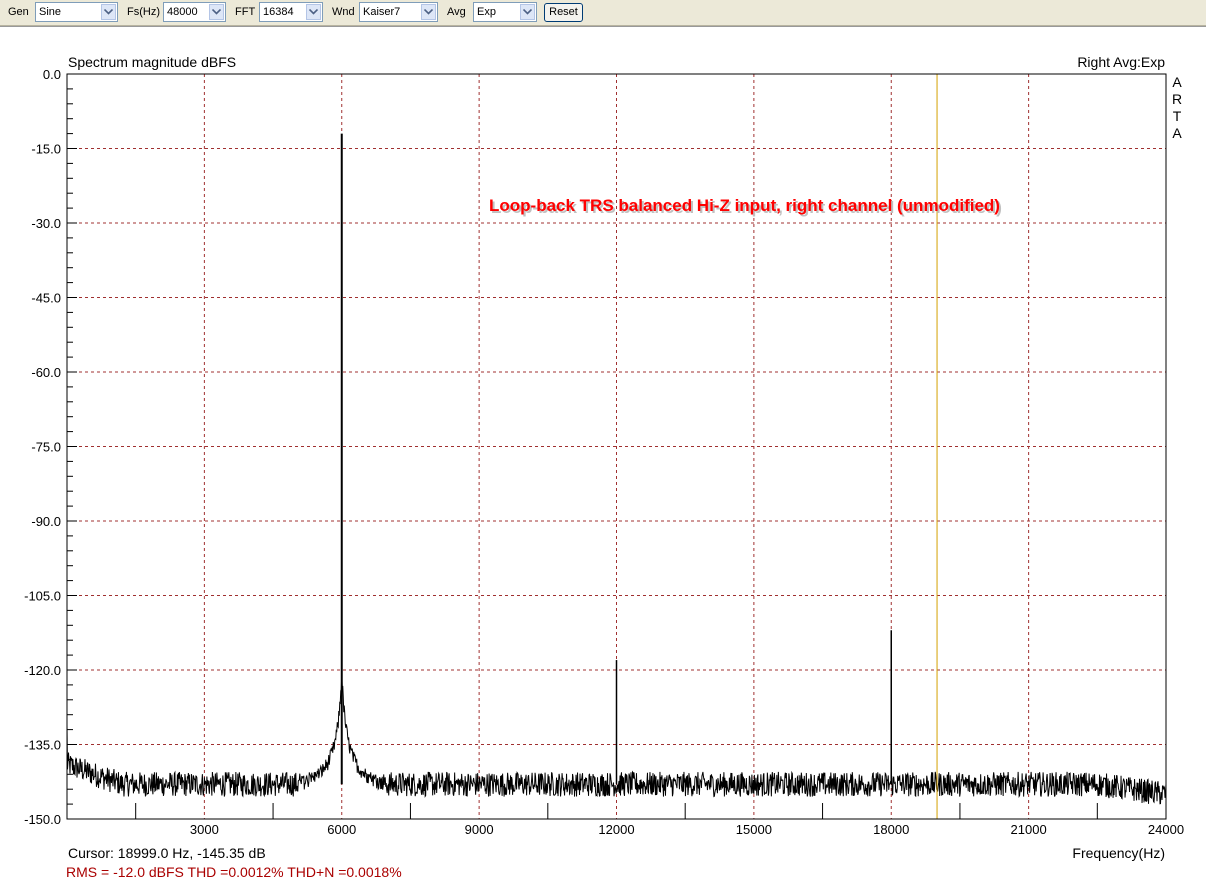 This screenshot has height=883, width=1206. What do you see at coordinates (42, 670) in the screenshot?
I see `y-tick-label: -120.0` at bounding box center [42, 670].